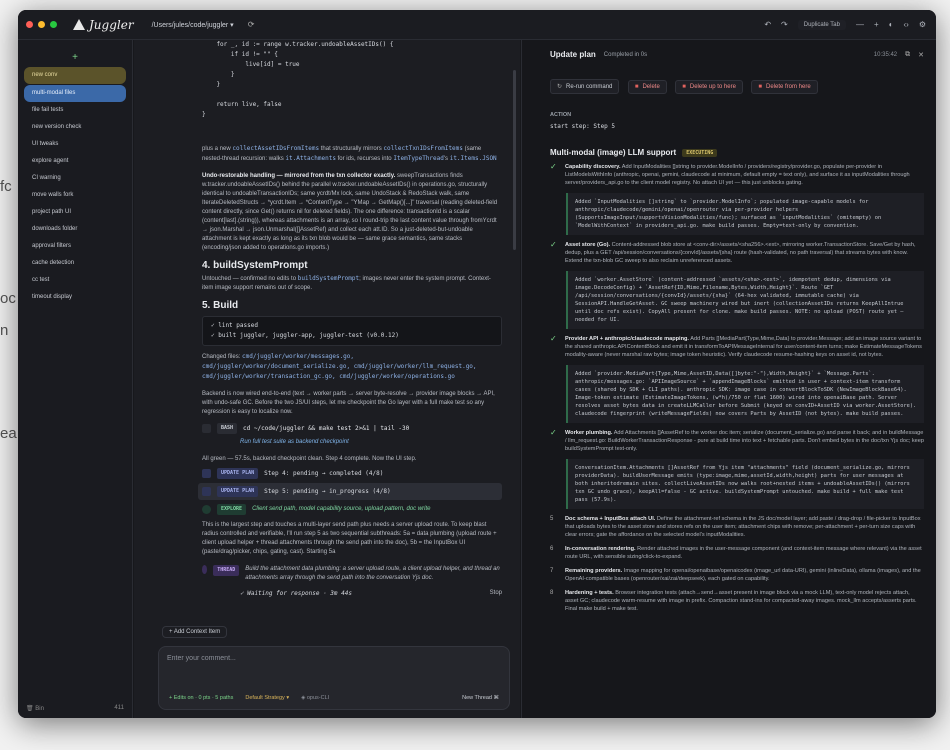 This screenshot has height=750, width=950. Describe the element at coordinates (891, 24) in the screenshot. I see `theme-icon: ◐` at that location.